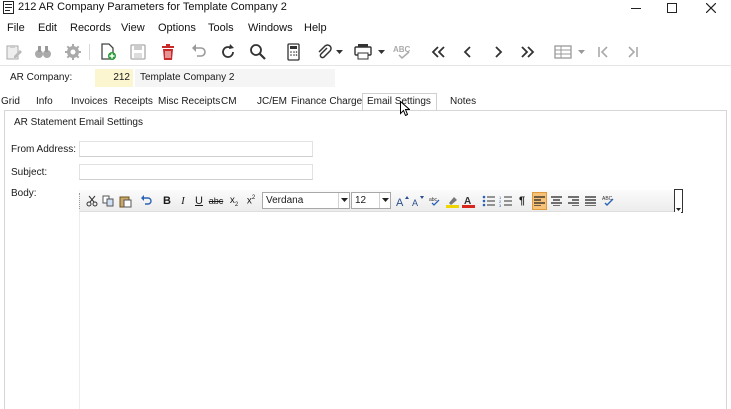 The width and height of the screenshot is (731, 409). What do you see at coordinates (108, 201) in the screenshot?
I see `copy-button` at bounding box center [108, 201].